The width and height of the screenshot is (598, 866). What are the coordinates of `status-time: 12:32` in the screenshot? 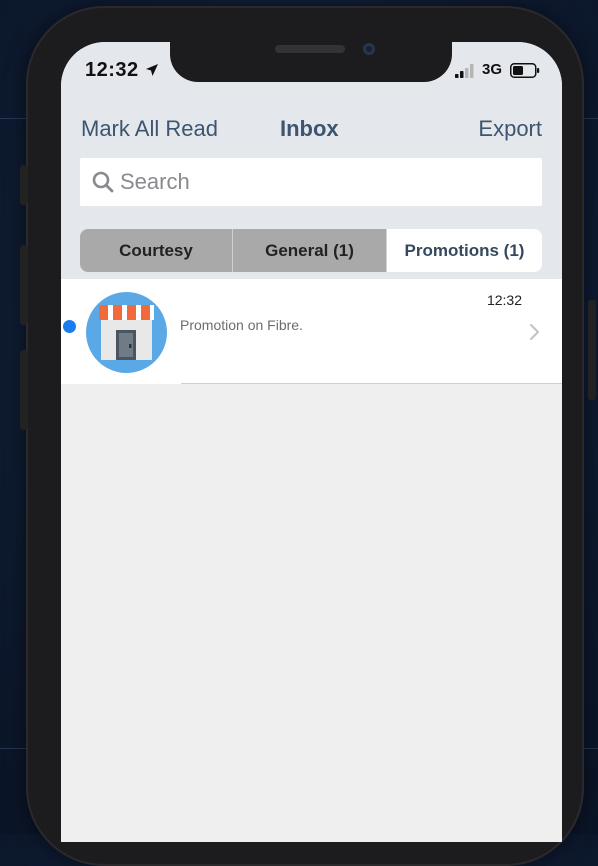 It's located at (112, 70).